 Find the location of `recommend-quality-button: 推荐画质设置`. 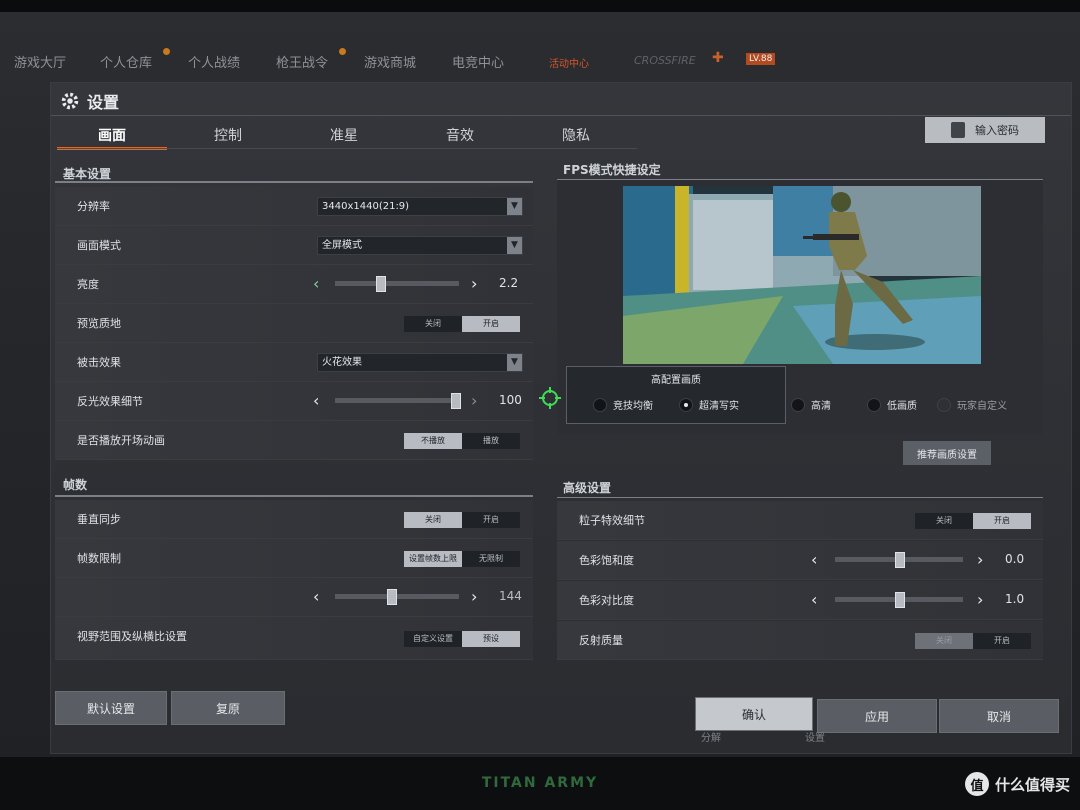

recommend-quality-button: 推荐画质设置 is located at coordinates (947, 453).